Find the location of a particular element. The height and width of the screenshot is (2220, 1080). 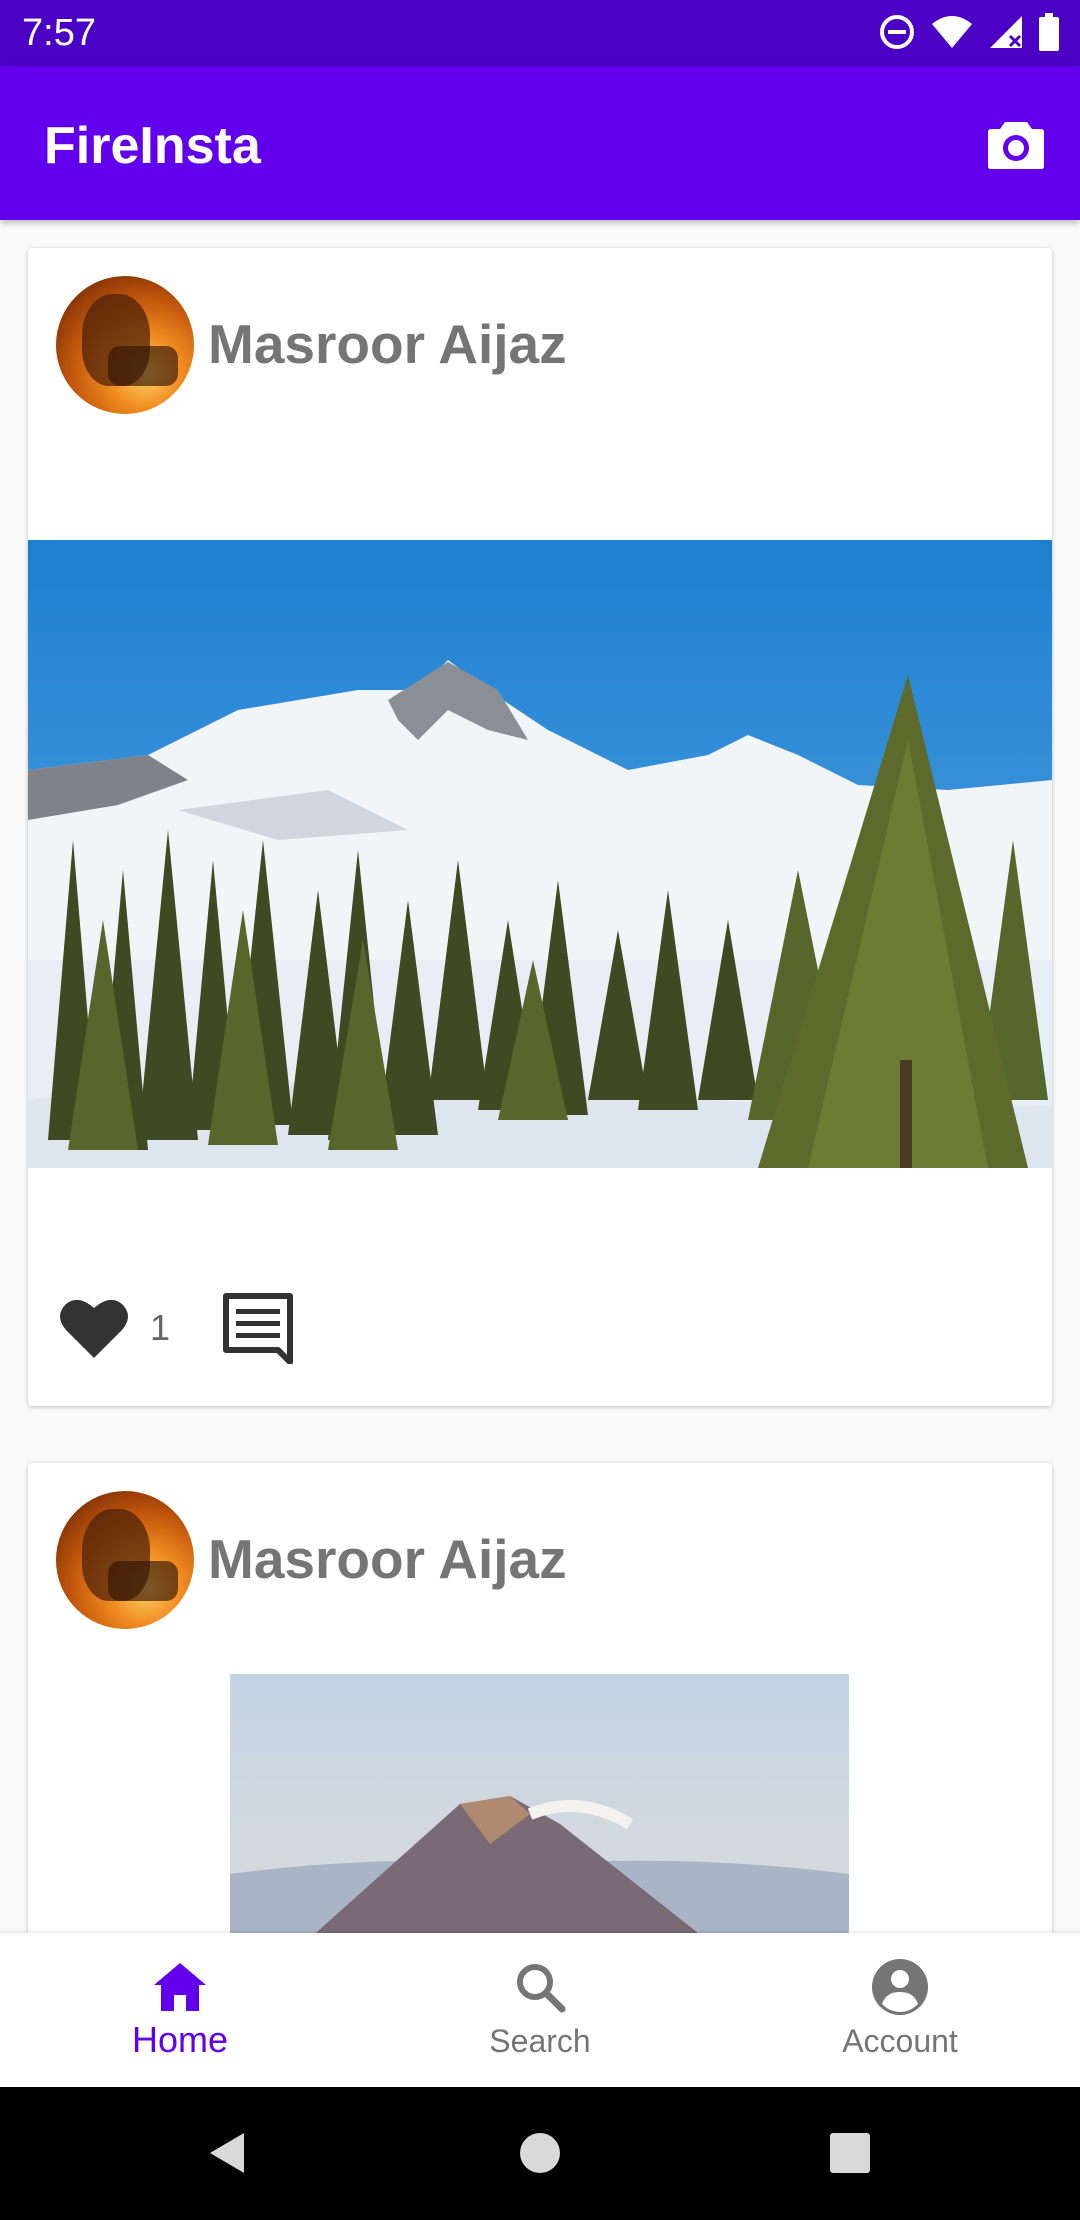

app-title: FireInsta is located at coordinates (152, 146).